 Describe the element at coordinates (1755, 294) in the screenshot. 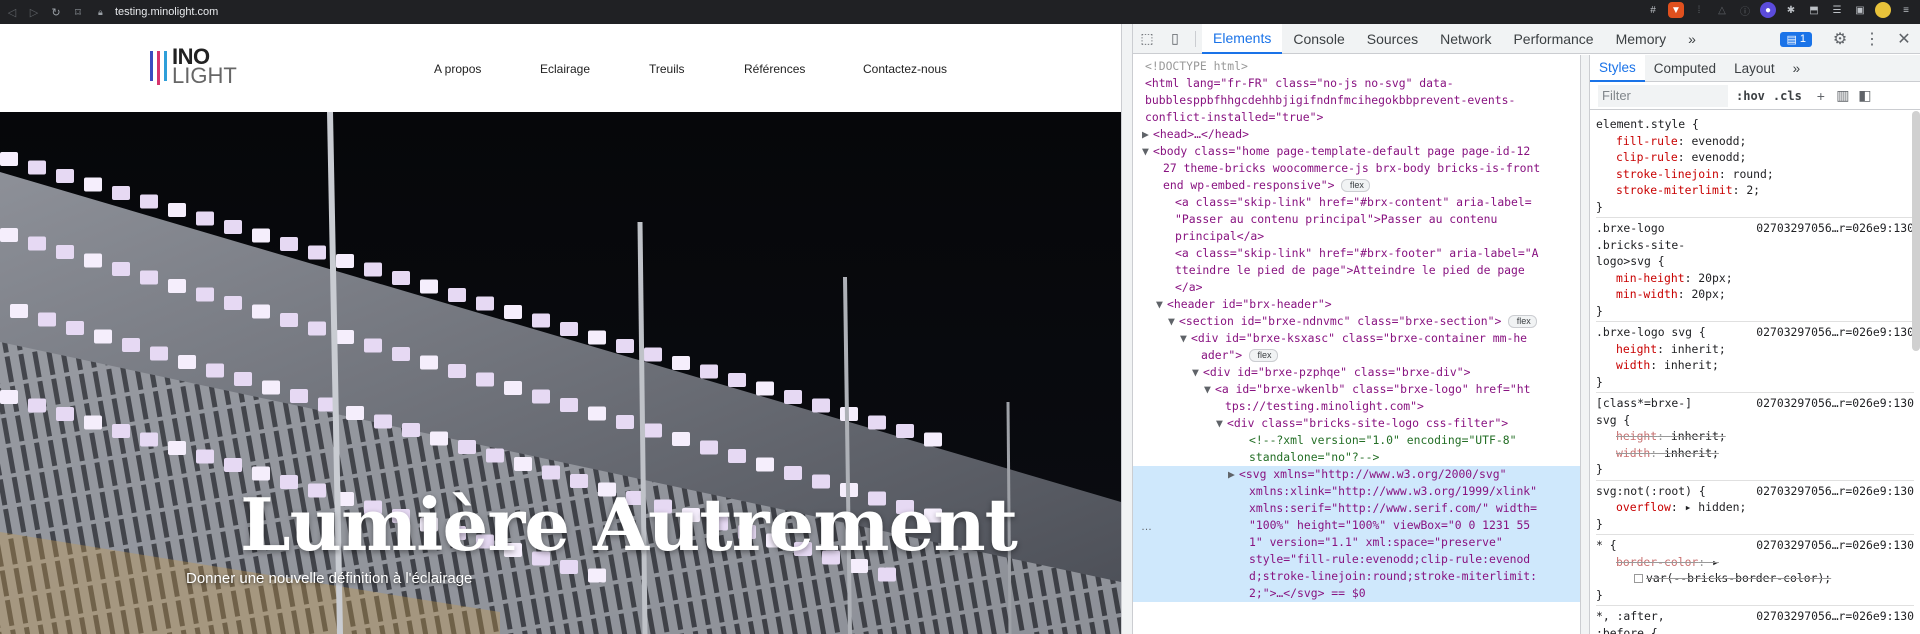

I see `css-declaration: min-width: 20px;` at that location.